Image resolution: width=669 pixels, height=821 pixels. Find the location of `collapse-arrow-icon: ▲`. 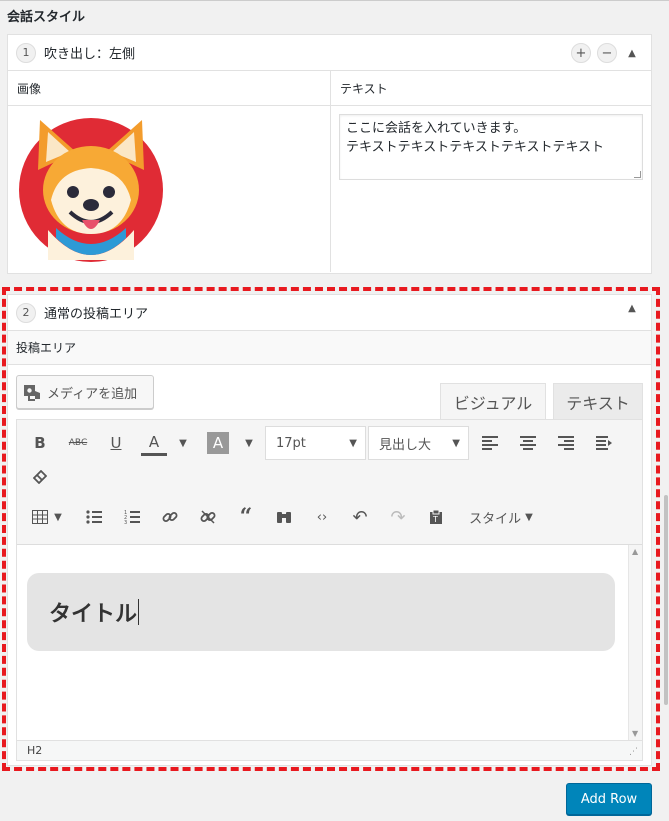

collapse-arrow-icon: ▲ is located at coordinates (632, 53).